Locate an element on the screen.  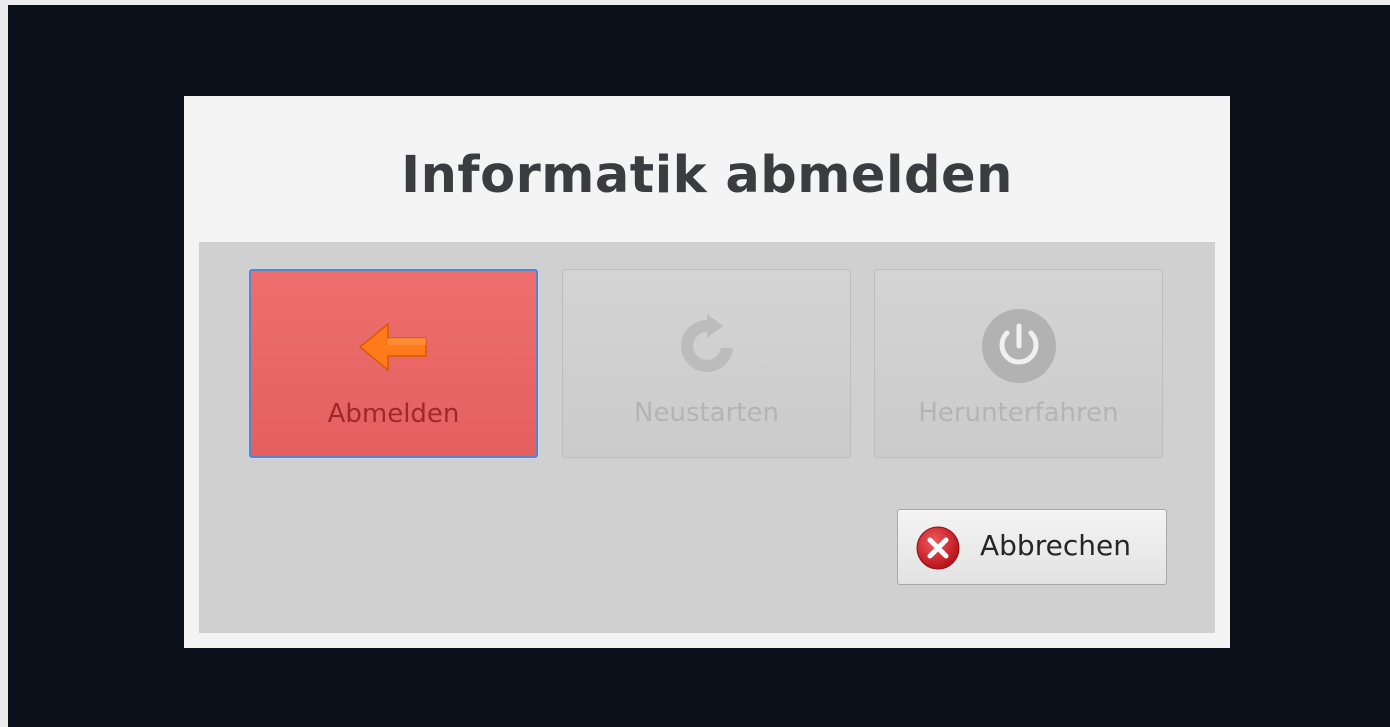
power-icon is located at coordinates (1018, 346).